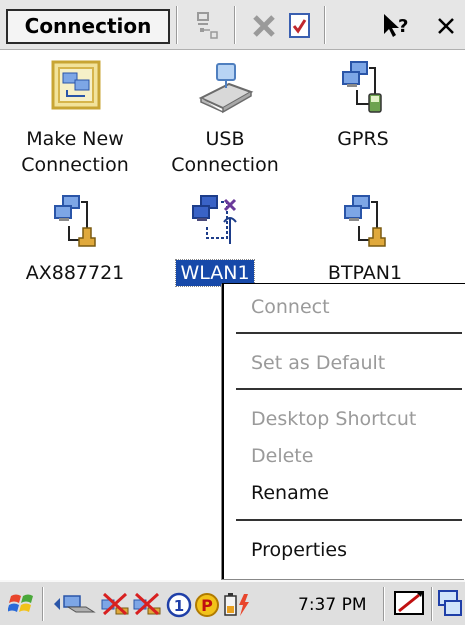 The height and width of the screenshot is (625, 465). What do you see at coordinates (300, 26) in the screenshot?
I see `ok-check-icon` at bounding box center [300, 26].